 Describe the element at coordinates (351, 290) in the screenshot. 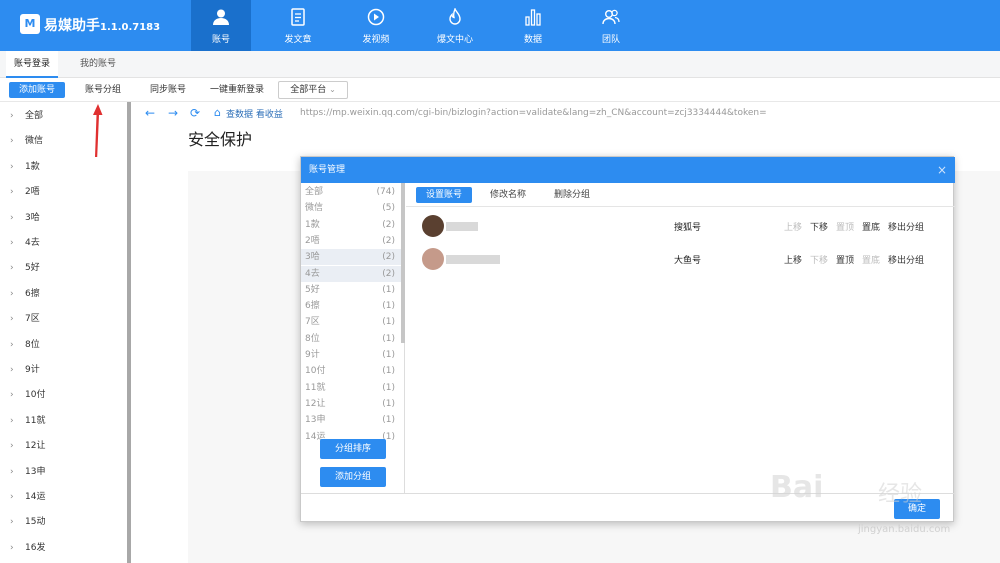

I see `group-list-item: 5好 (1)` at that location.